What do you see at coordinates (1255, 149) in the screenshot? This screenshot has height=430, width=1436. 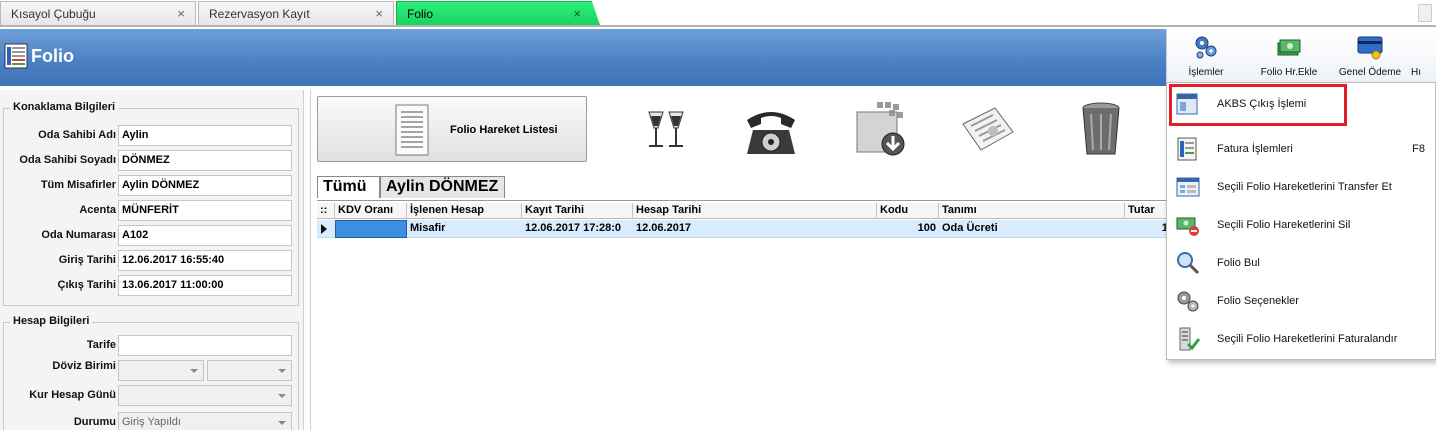 I see `menu-item-label: Fatura İşlemleri` at bounding box center [1255, 149].